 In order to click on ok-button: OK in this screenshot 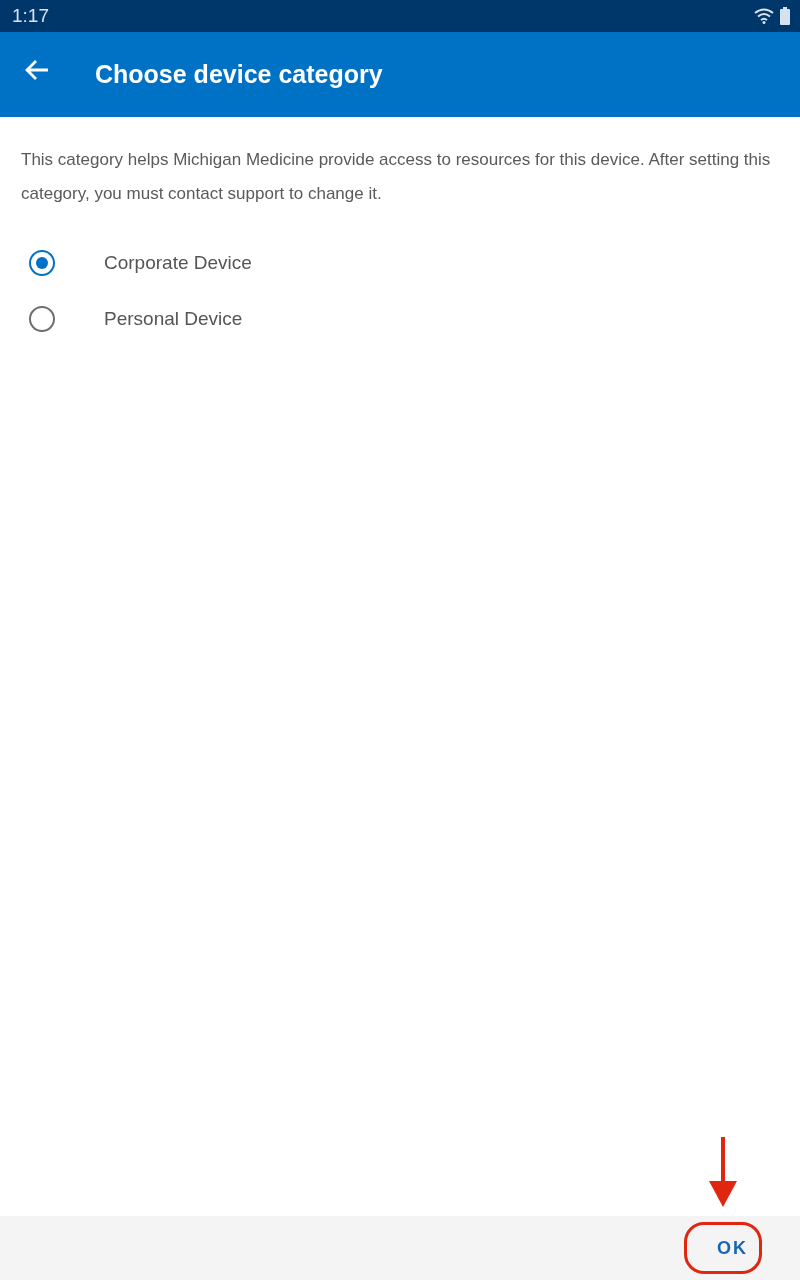, I will do `click(732, 1248)`.